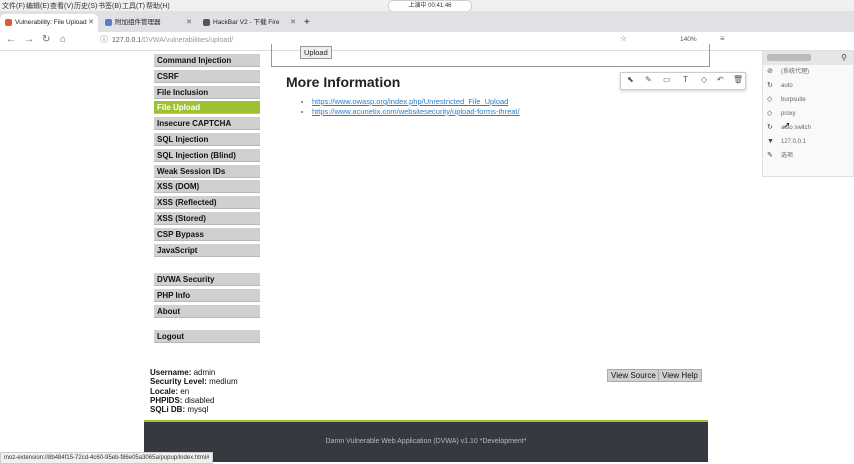 The width and height of the screenshot is (854, 464). What do you see at coordinates (738, 79) in the screenshot?
I see `delete-icon: 🗑` at bounding box center [738, 79].